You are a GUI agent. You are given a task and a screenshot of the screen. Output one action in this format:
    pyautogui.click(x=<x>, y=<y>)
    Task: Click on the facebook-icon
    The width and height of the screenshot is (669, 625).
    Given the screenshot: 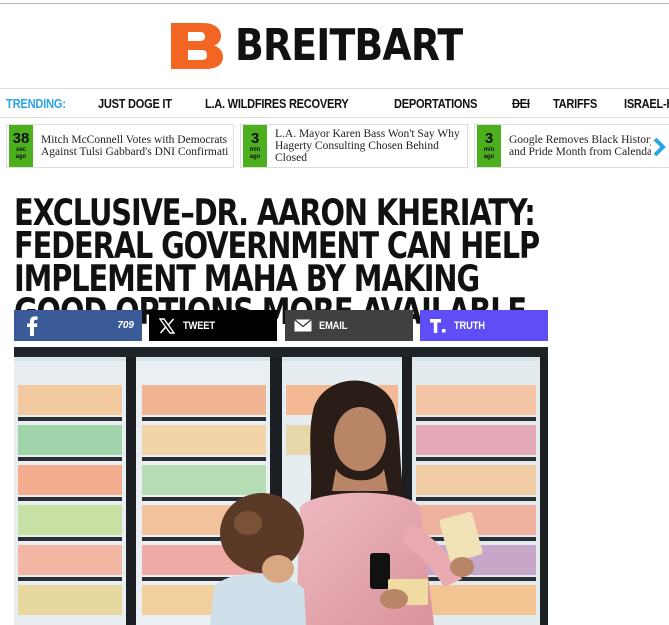 What is the action you would take?
    pyautogui.click(x=32, y=325)
    